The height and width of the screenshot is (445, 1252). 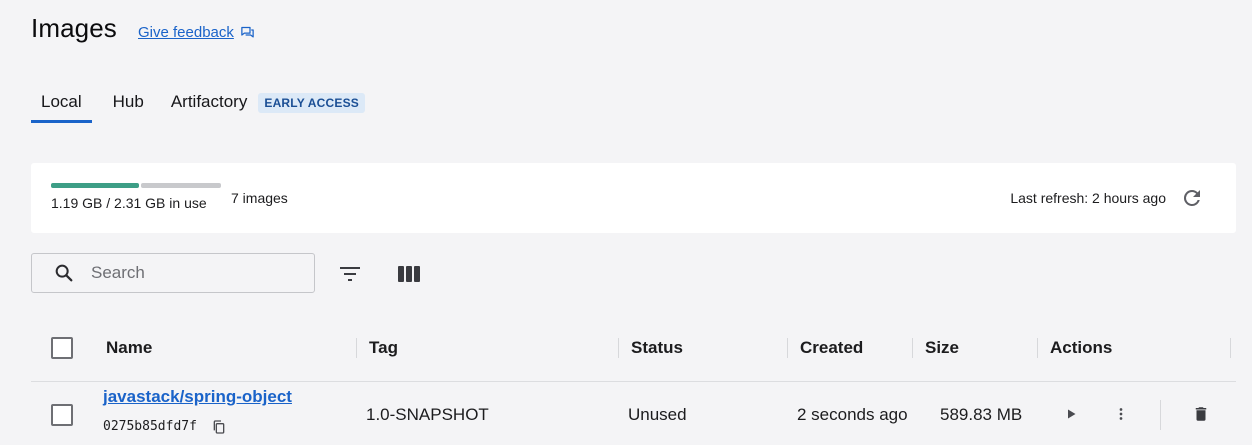 I want to click on columns-icon, so click(x=409, y=274).